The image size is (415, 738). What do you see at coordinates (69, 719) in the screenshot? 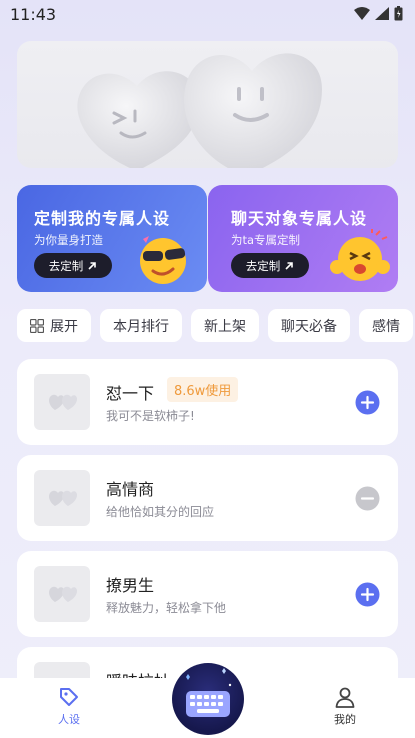
I see `nav-label: 人设` at bounding box center [69, 719].